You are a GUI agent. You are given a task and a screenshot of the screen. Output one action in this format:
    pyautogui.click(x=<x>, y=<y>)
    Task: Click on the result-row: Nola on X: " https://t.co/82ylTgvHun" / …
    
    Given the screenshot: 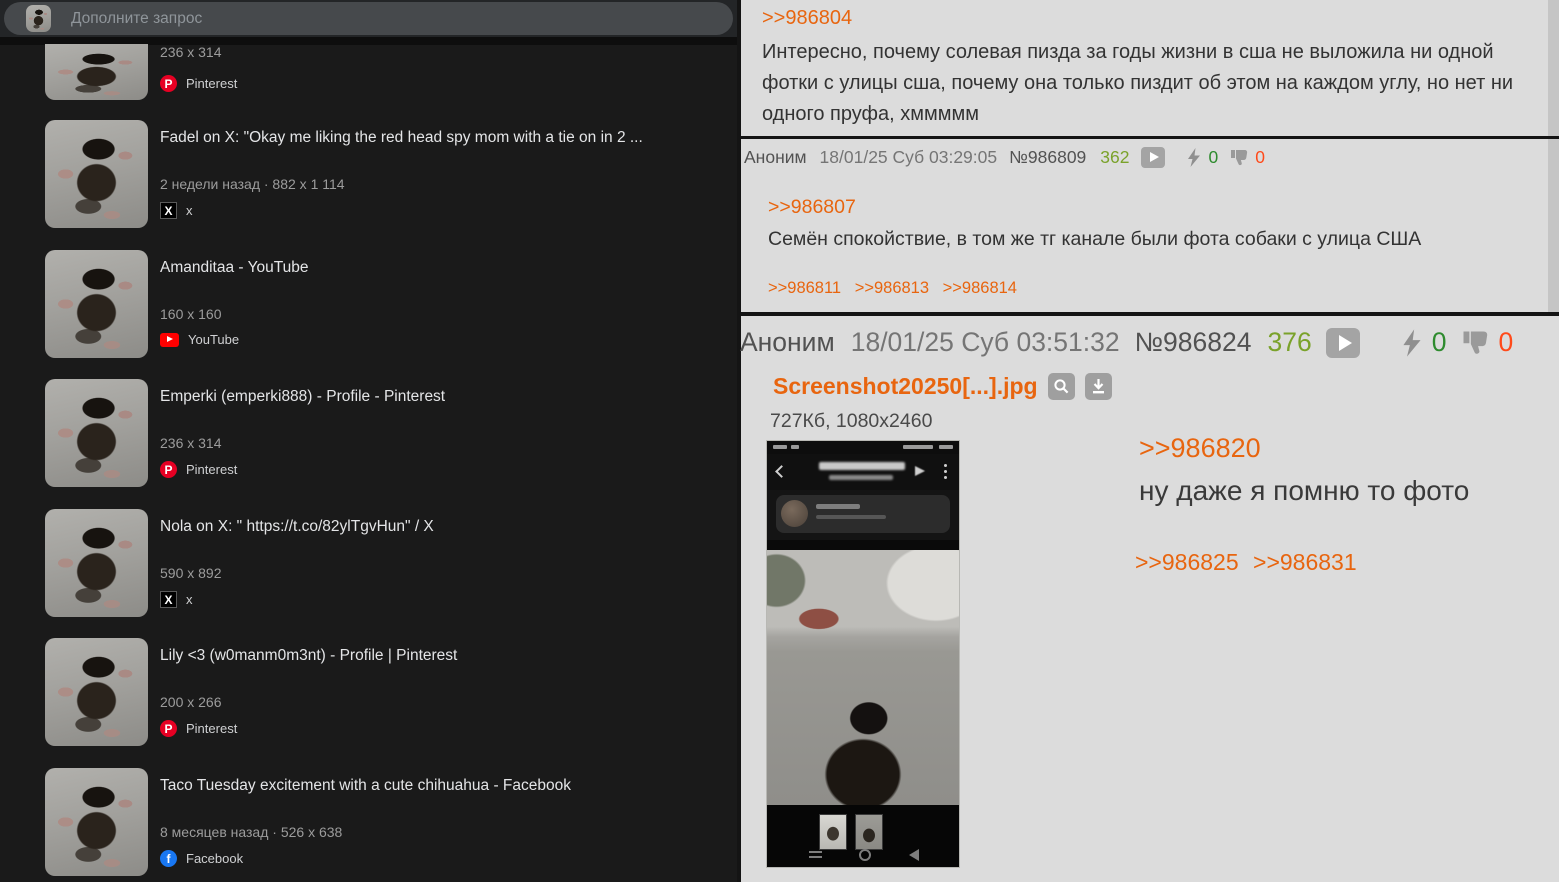 What is the action you would take?
    pyautogui.click(x=387, y=565)
    